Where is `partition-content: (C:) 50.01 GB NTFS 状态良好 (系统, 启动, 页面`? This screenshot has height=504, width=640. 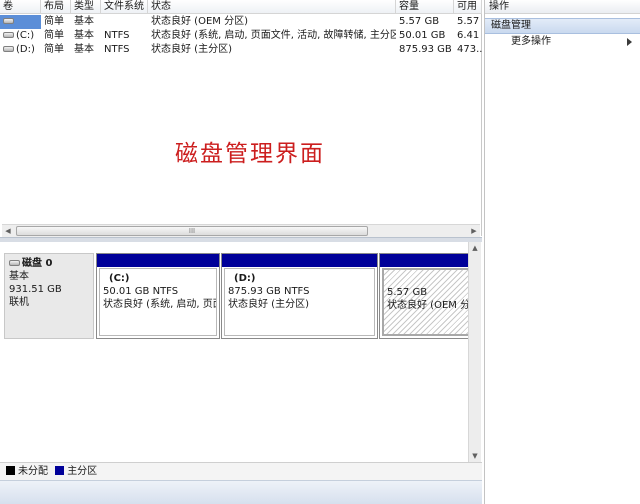 partition-content: (C:) 50.01 GB NTFS 状态良好 (系统, 启动, 页面 is located at coordinates (158, 302).